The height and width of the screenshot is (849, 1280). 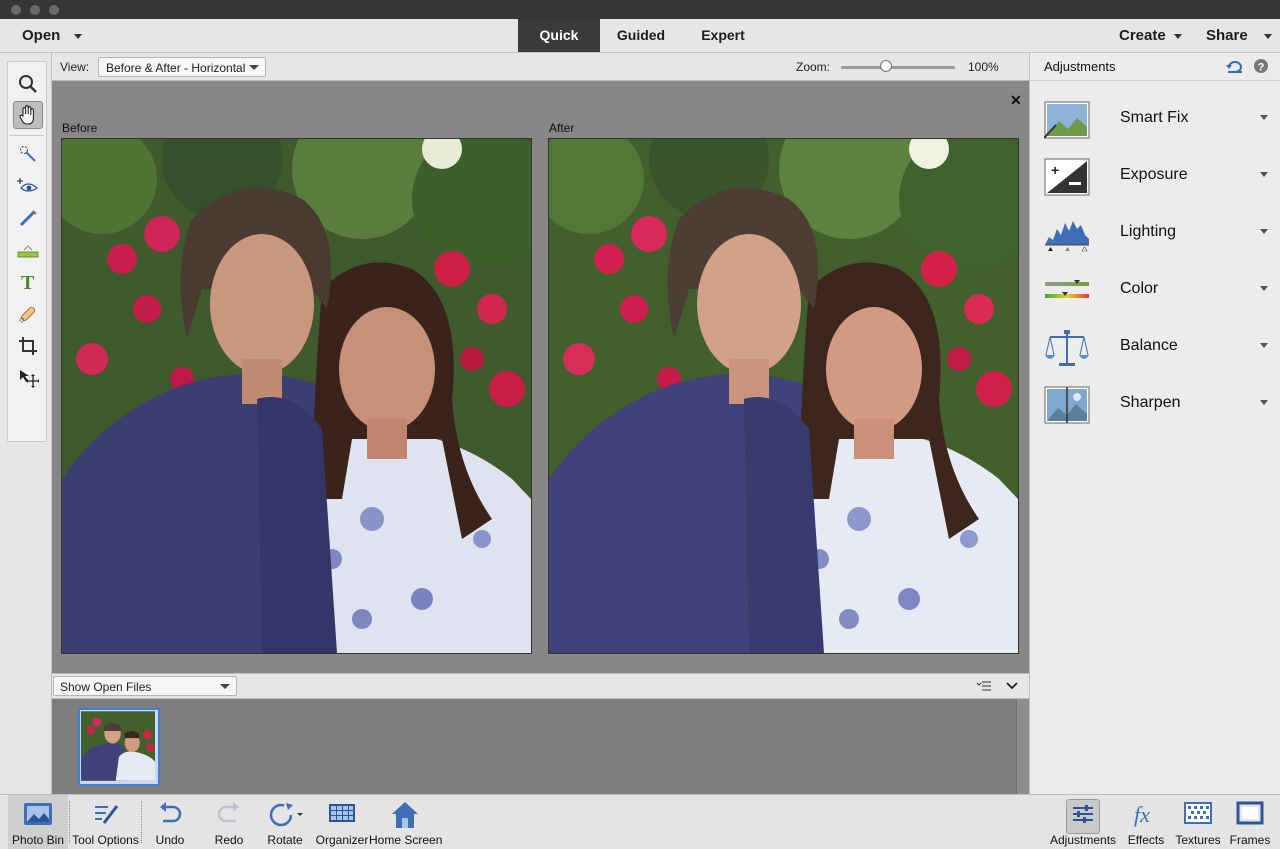 What do you see at coordinates (170, 816) in the screenshot?
I see `undo-icon` at bounding box center [170, 816].